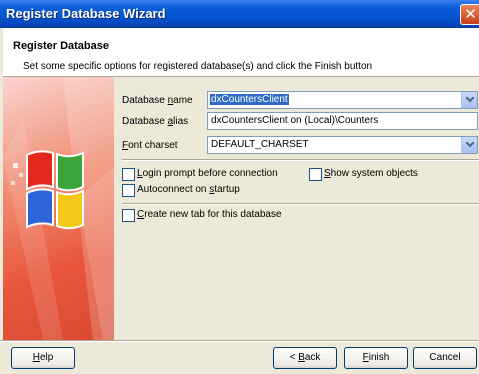 This screenshot has width=479, height=374. What do you see at coordinates (86, 13) in the screenshot?
I see `window-title: Register Database Wizard` at bounding box center [86, 13].